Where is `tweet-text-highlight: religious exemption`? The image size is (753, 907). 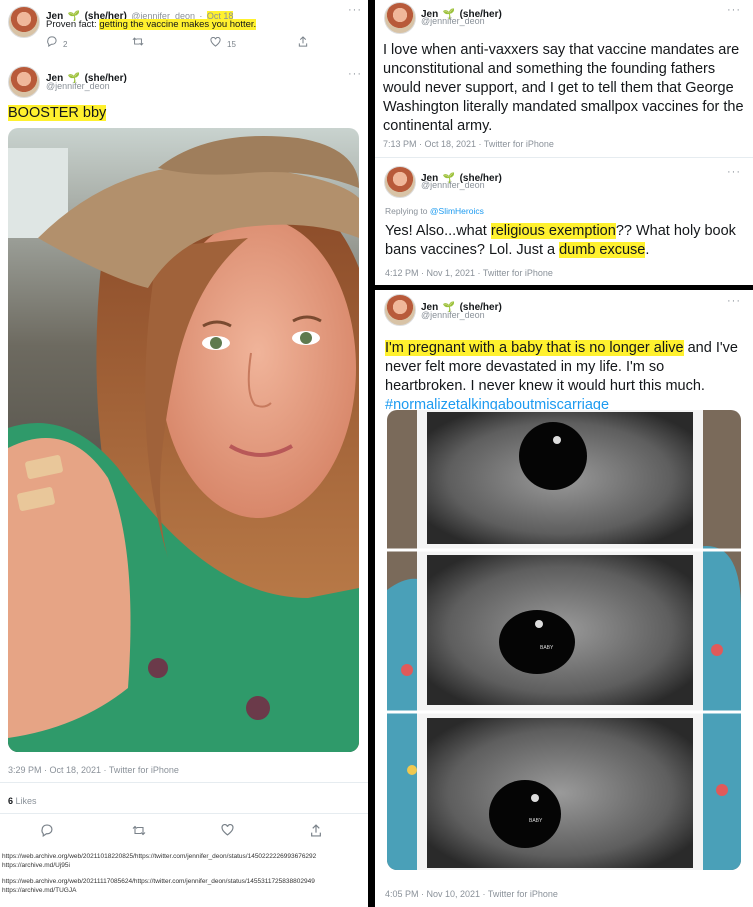 tweet-text-highlight: religious exemption is located at coordinates (553, 231).